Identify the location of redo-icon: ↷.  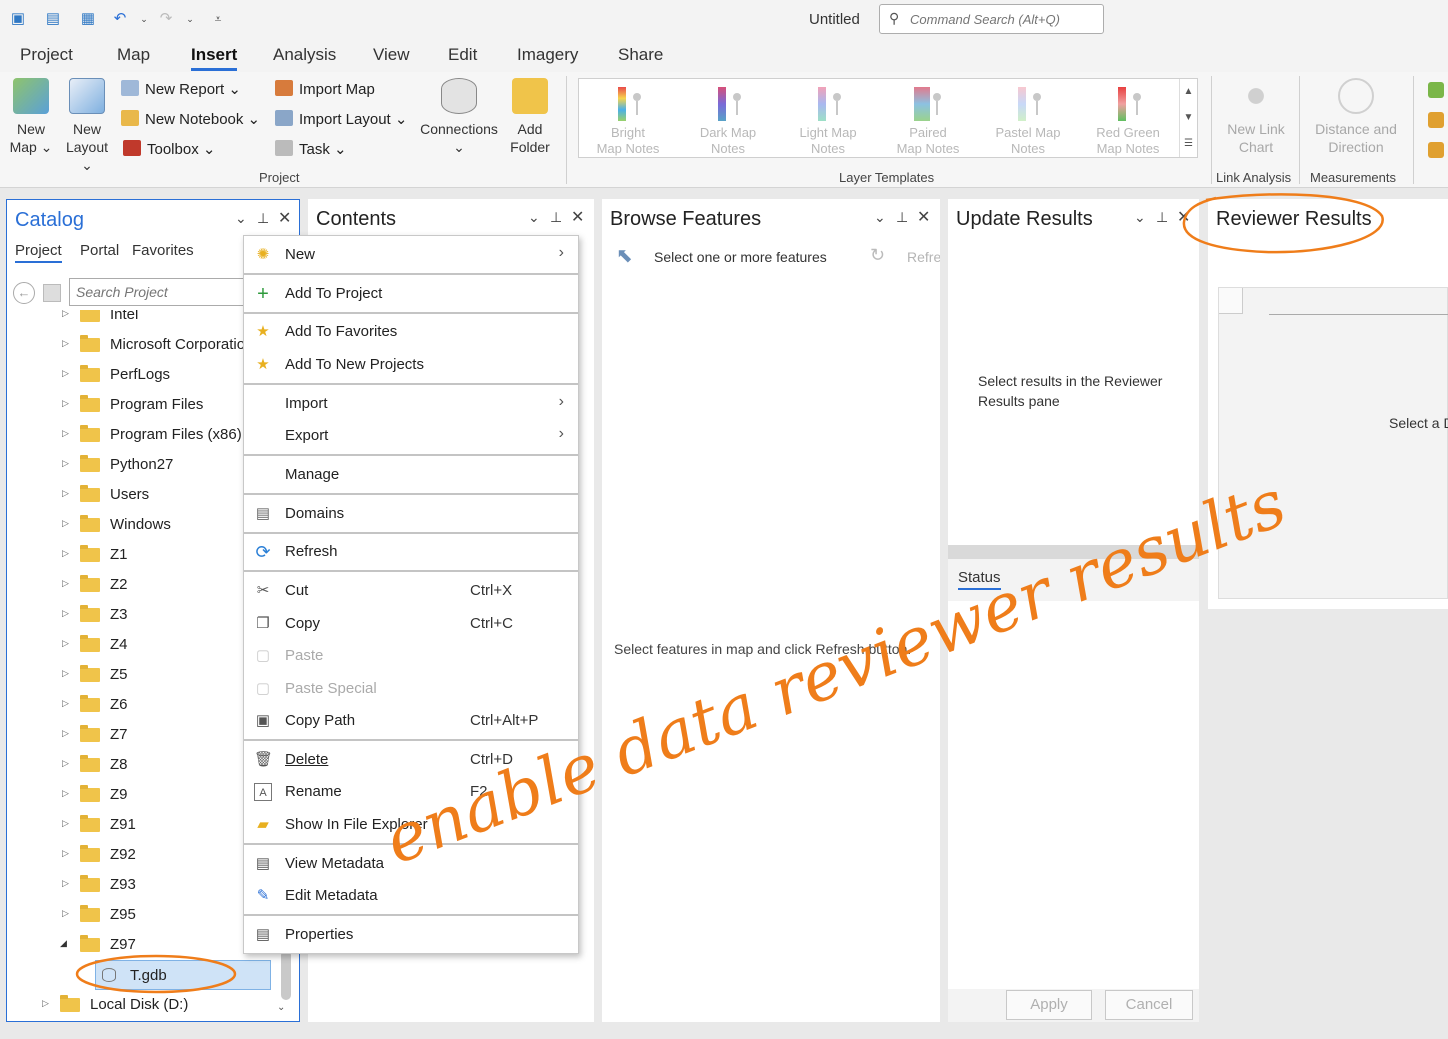
(166, 19).